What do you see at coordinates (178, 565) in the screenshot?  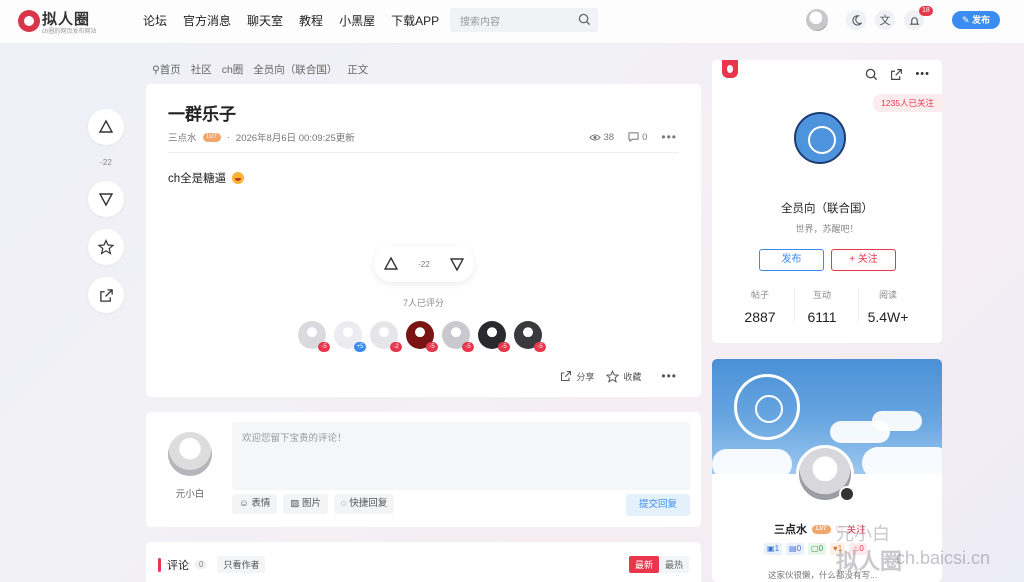 I see `comments-title: 评论` at bounding box center [178, 565].